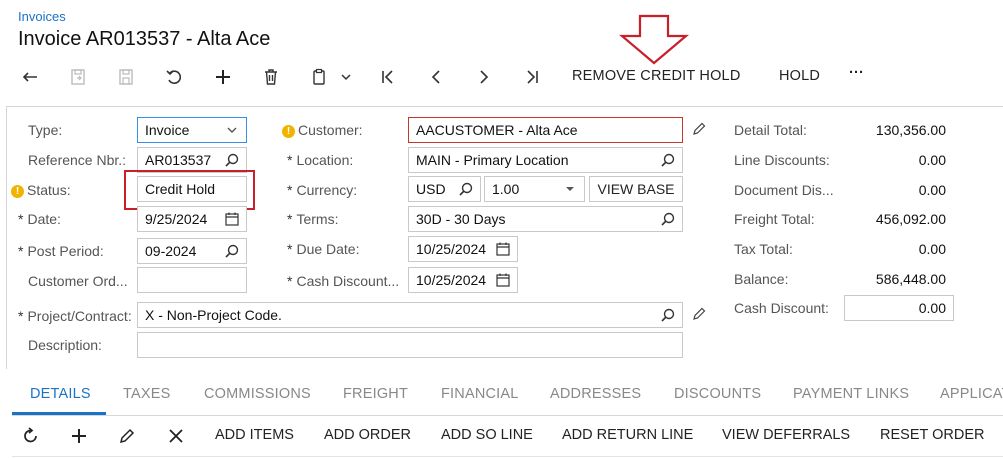 Image resolution: width=1003 pixels, height=458 pixels. What do you see at coordinates (656, 76) in the screenshot?
I see `remove-credit-hold-button: REMOVE CREDIT HOLD` at bounding box center [656, 76].